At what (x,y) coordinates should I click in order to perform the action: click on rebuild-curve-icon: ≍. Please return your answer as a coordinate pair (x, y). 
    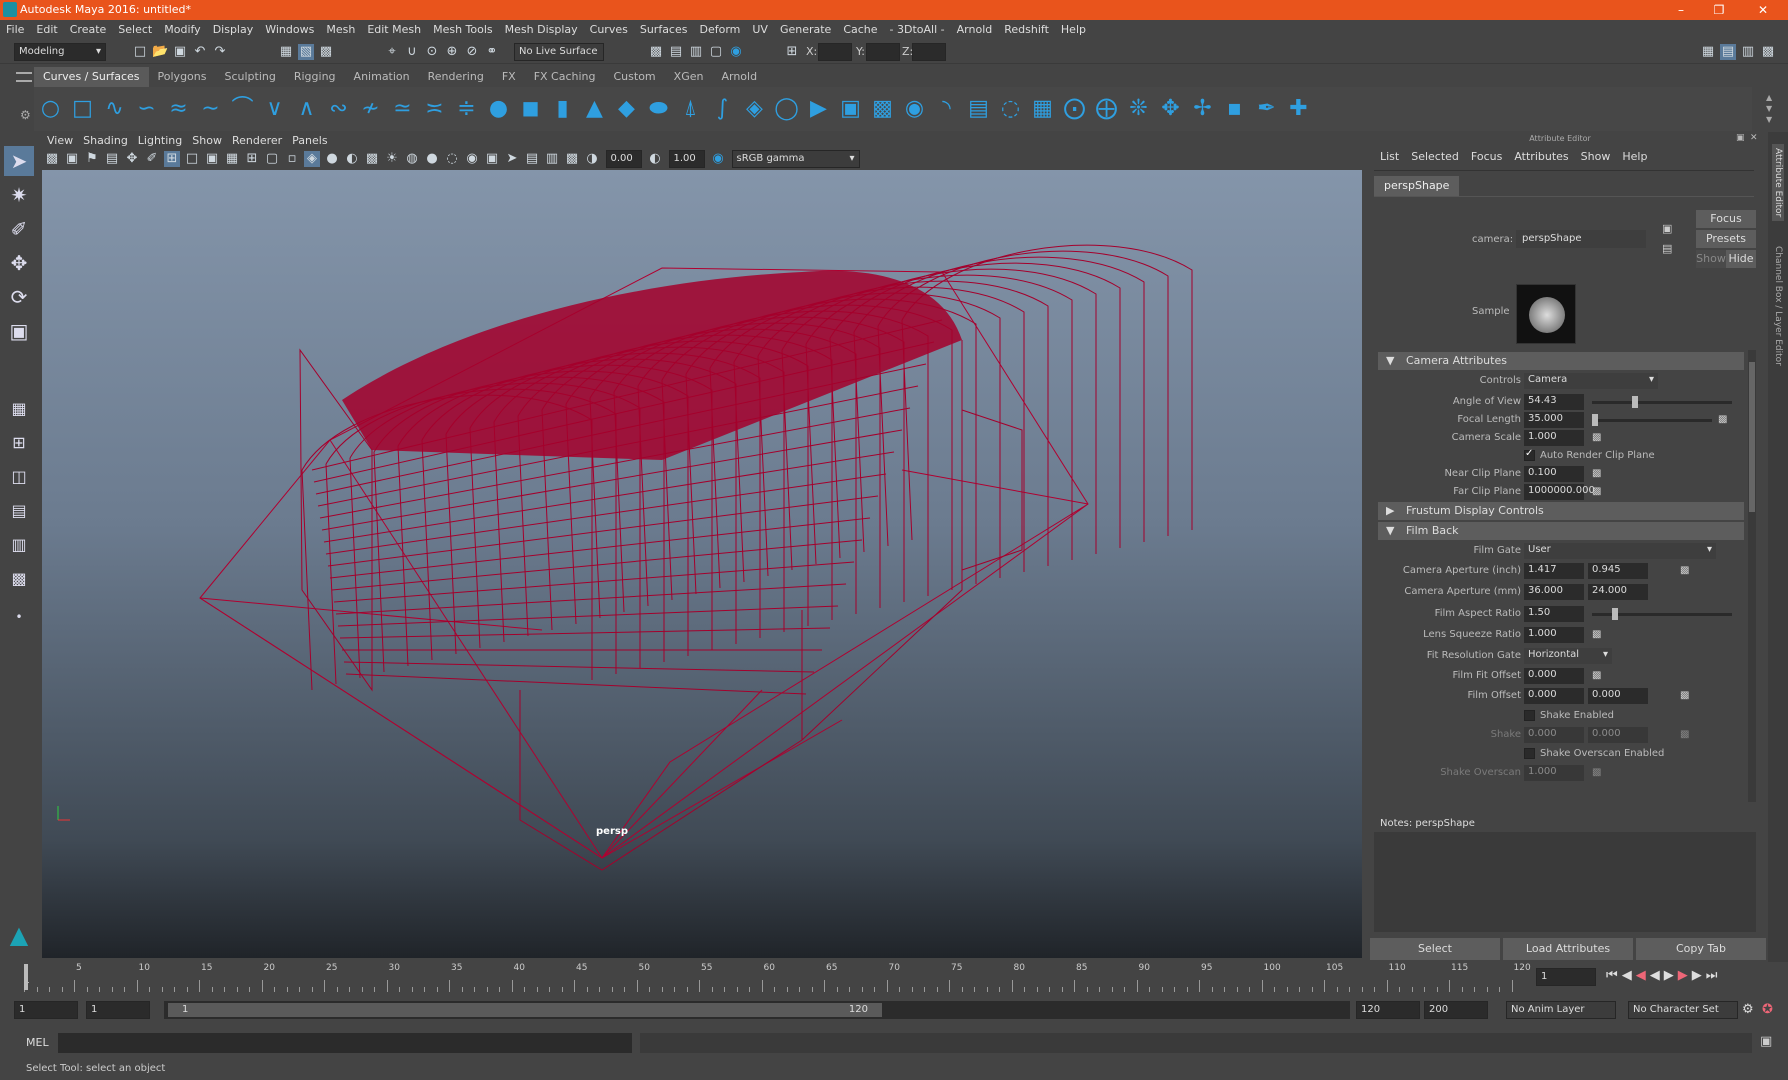
    Looking at the image, I should click on (434, 109).